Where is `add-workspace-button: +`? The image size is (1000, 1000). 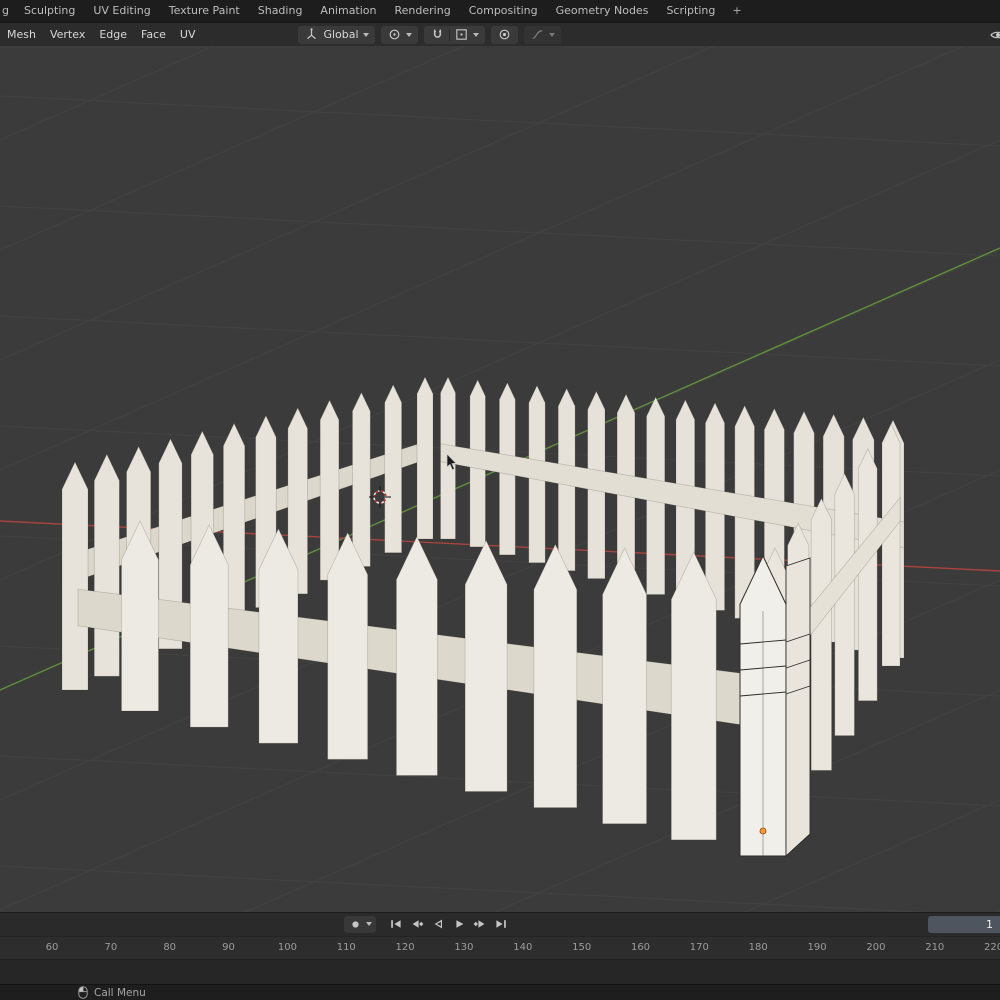 add-workspace-button: + is located at coordinates (736, 11).